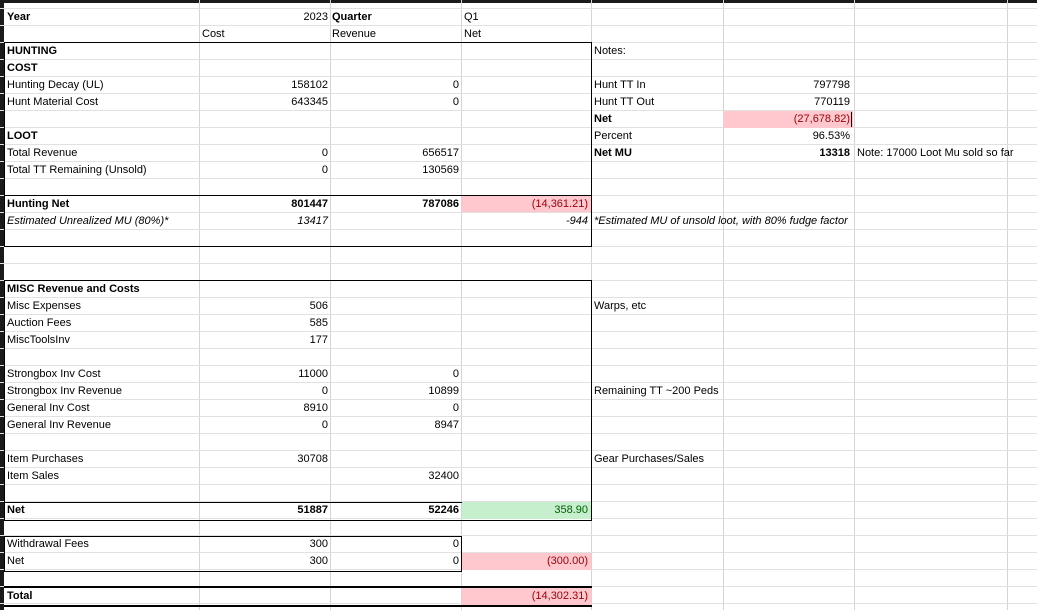 The image size is (1037, 610). I want to click on misc-net-label: Net, so click(16, 510).